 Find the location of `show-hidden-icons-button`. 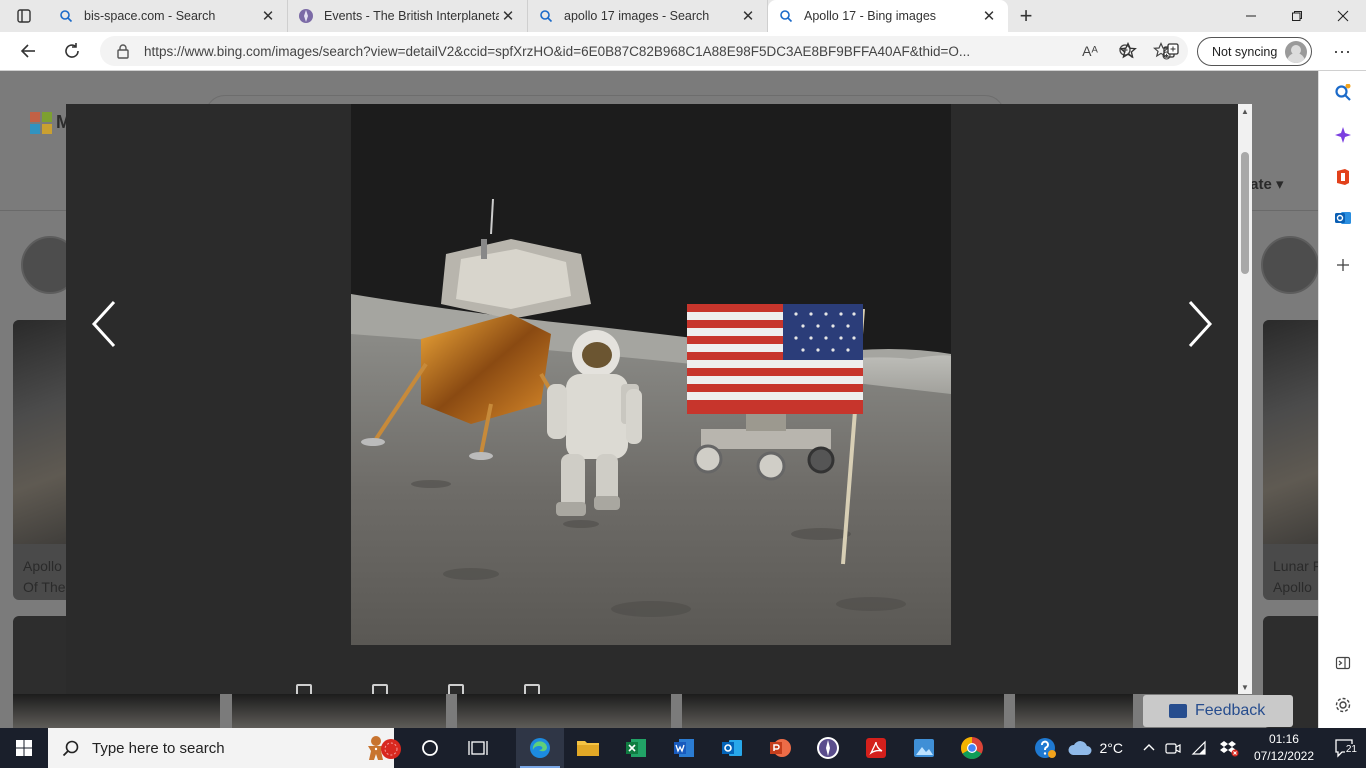

show-hidden-icons-button is located at coordinates (1149, 748).